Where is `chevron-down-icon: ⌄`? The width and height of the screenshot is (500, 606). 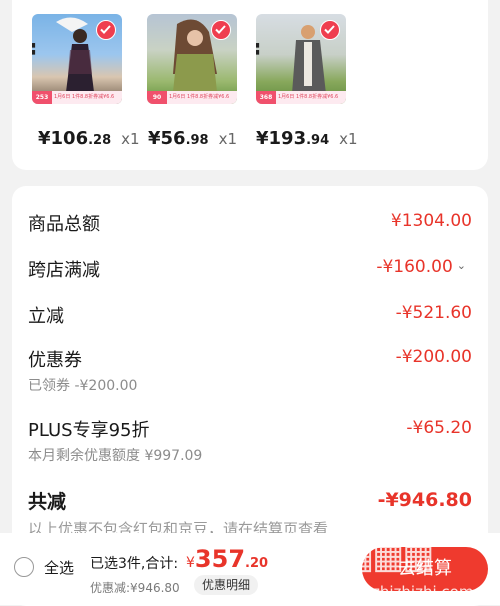 chevron-down-icon: ⌄ is located at coordinates (461, 265).